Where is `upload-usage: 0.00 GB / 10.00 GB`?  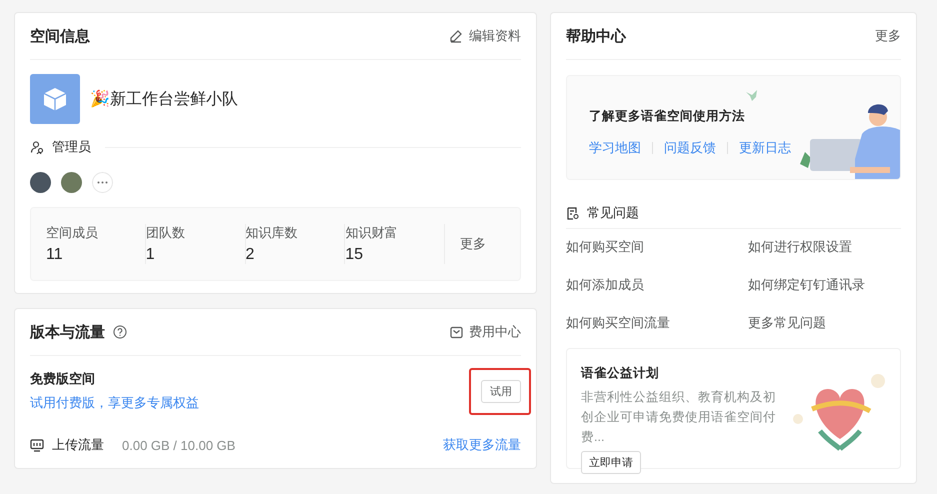 upload-usage: 0.00 GB / 10.00 GB is located at coordinates (179, 445).